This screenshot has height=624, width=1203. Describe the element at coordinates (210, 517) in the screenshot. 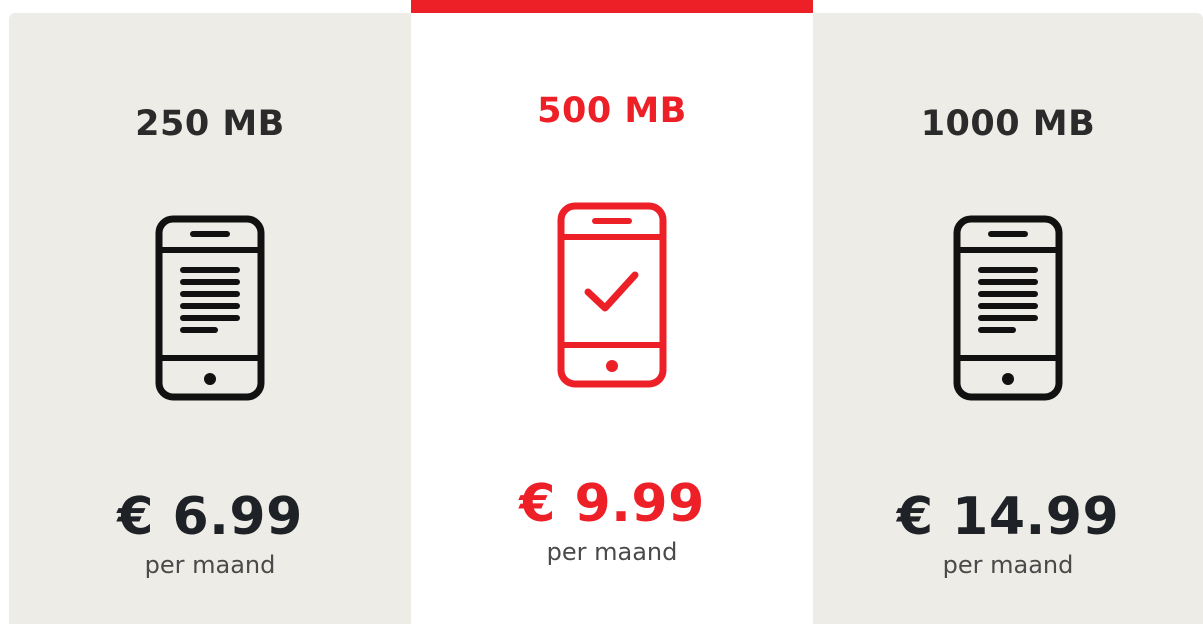

I see `plan-price: € 6.99` at that location.